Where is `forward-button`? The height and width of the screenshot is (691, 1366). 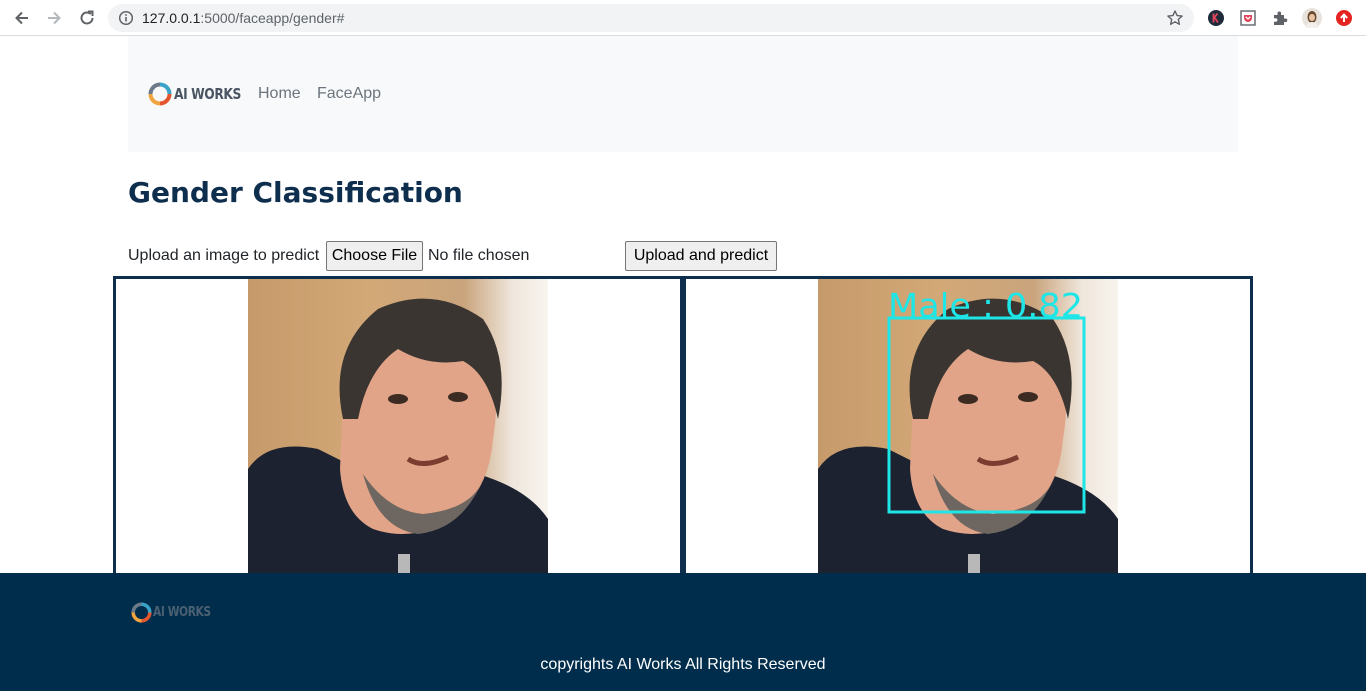
forward-button is located at coordinates (54, 18).